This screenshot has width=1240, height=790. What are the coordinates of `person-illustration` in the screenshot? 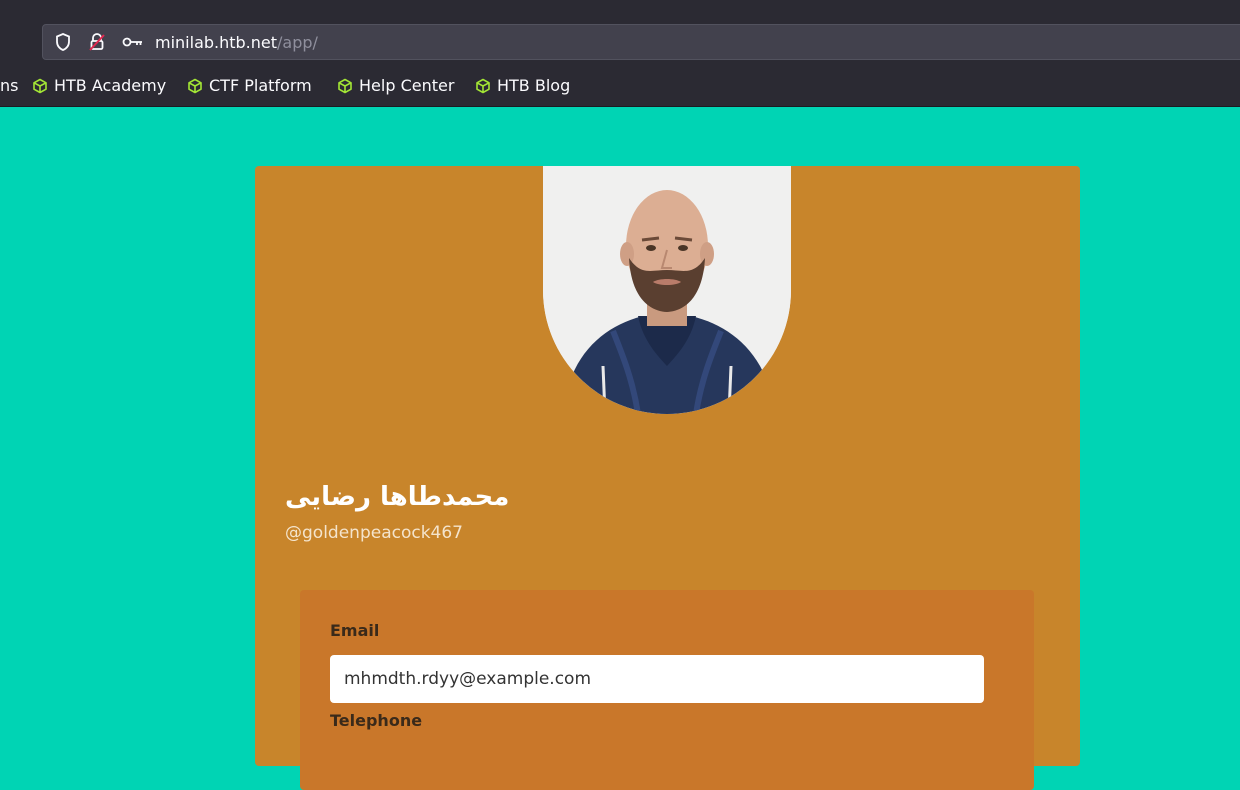 It's located at (667, 290).